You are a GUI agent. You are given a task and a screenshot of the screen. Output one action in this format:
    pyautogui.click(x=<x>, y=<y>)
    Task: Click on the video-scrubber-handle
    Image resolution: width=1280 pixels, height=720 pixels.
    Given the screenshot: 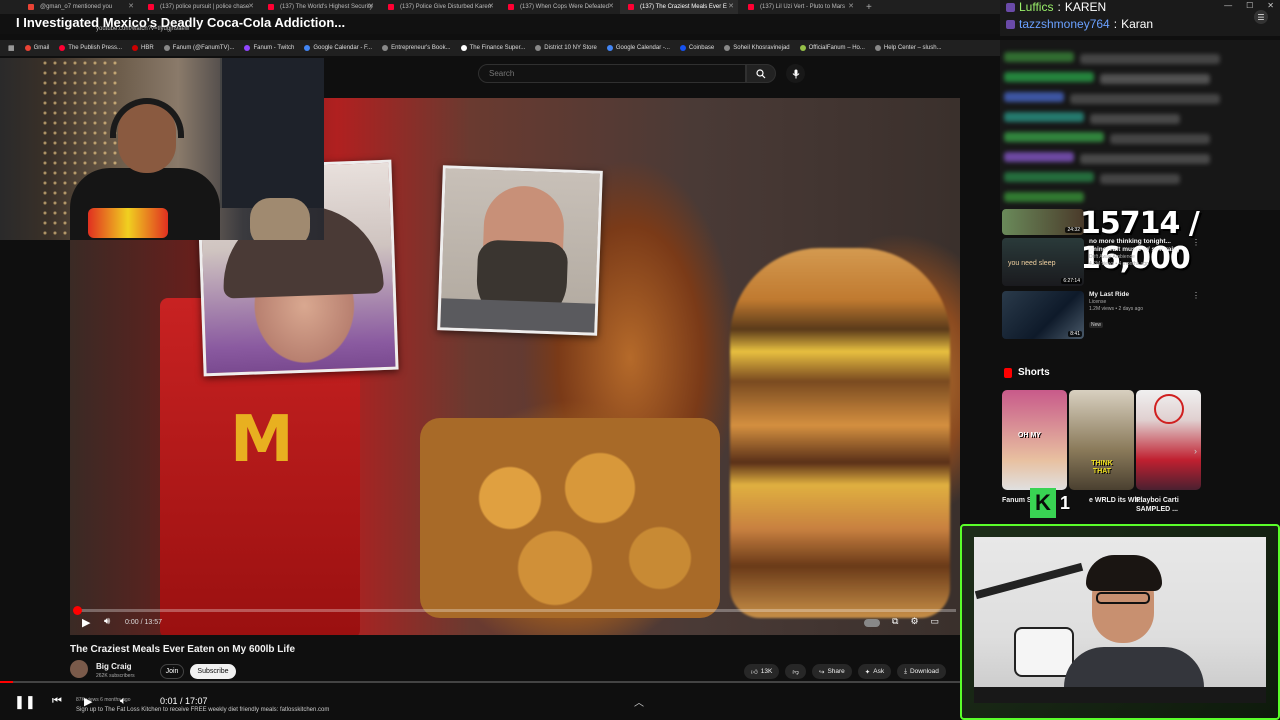 What is the action you would take?
    pyautogui.click(x=77, y=610)
    